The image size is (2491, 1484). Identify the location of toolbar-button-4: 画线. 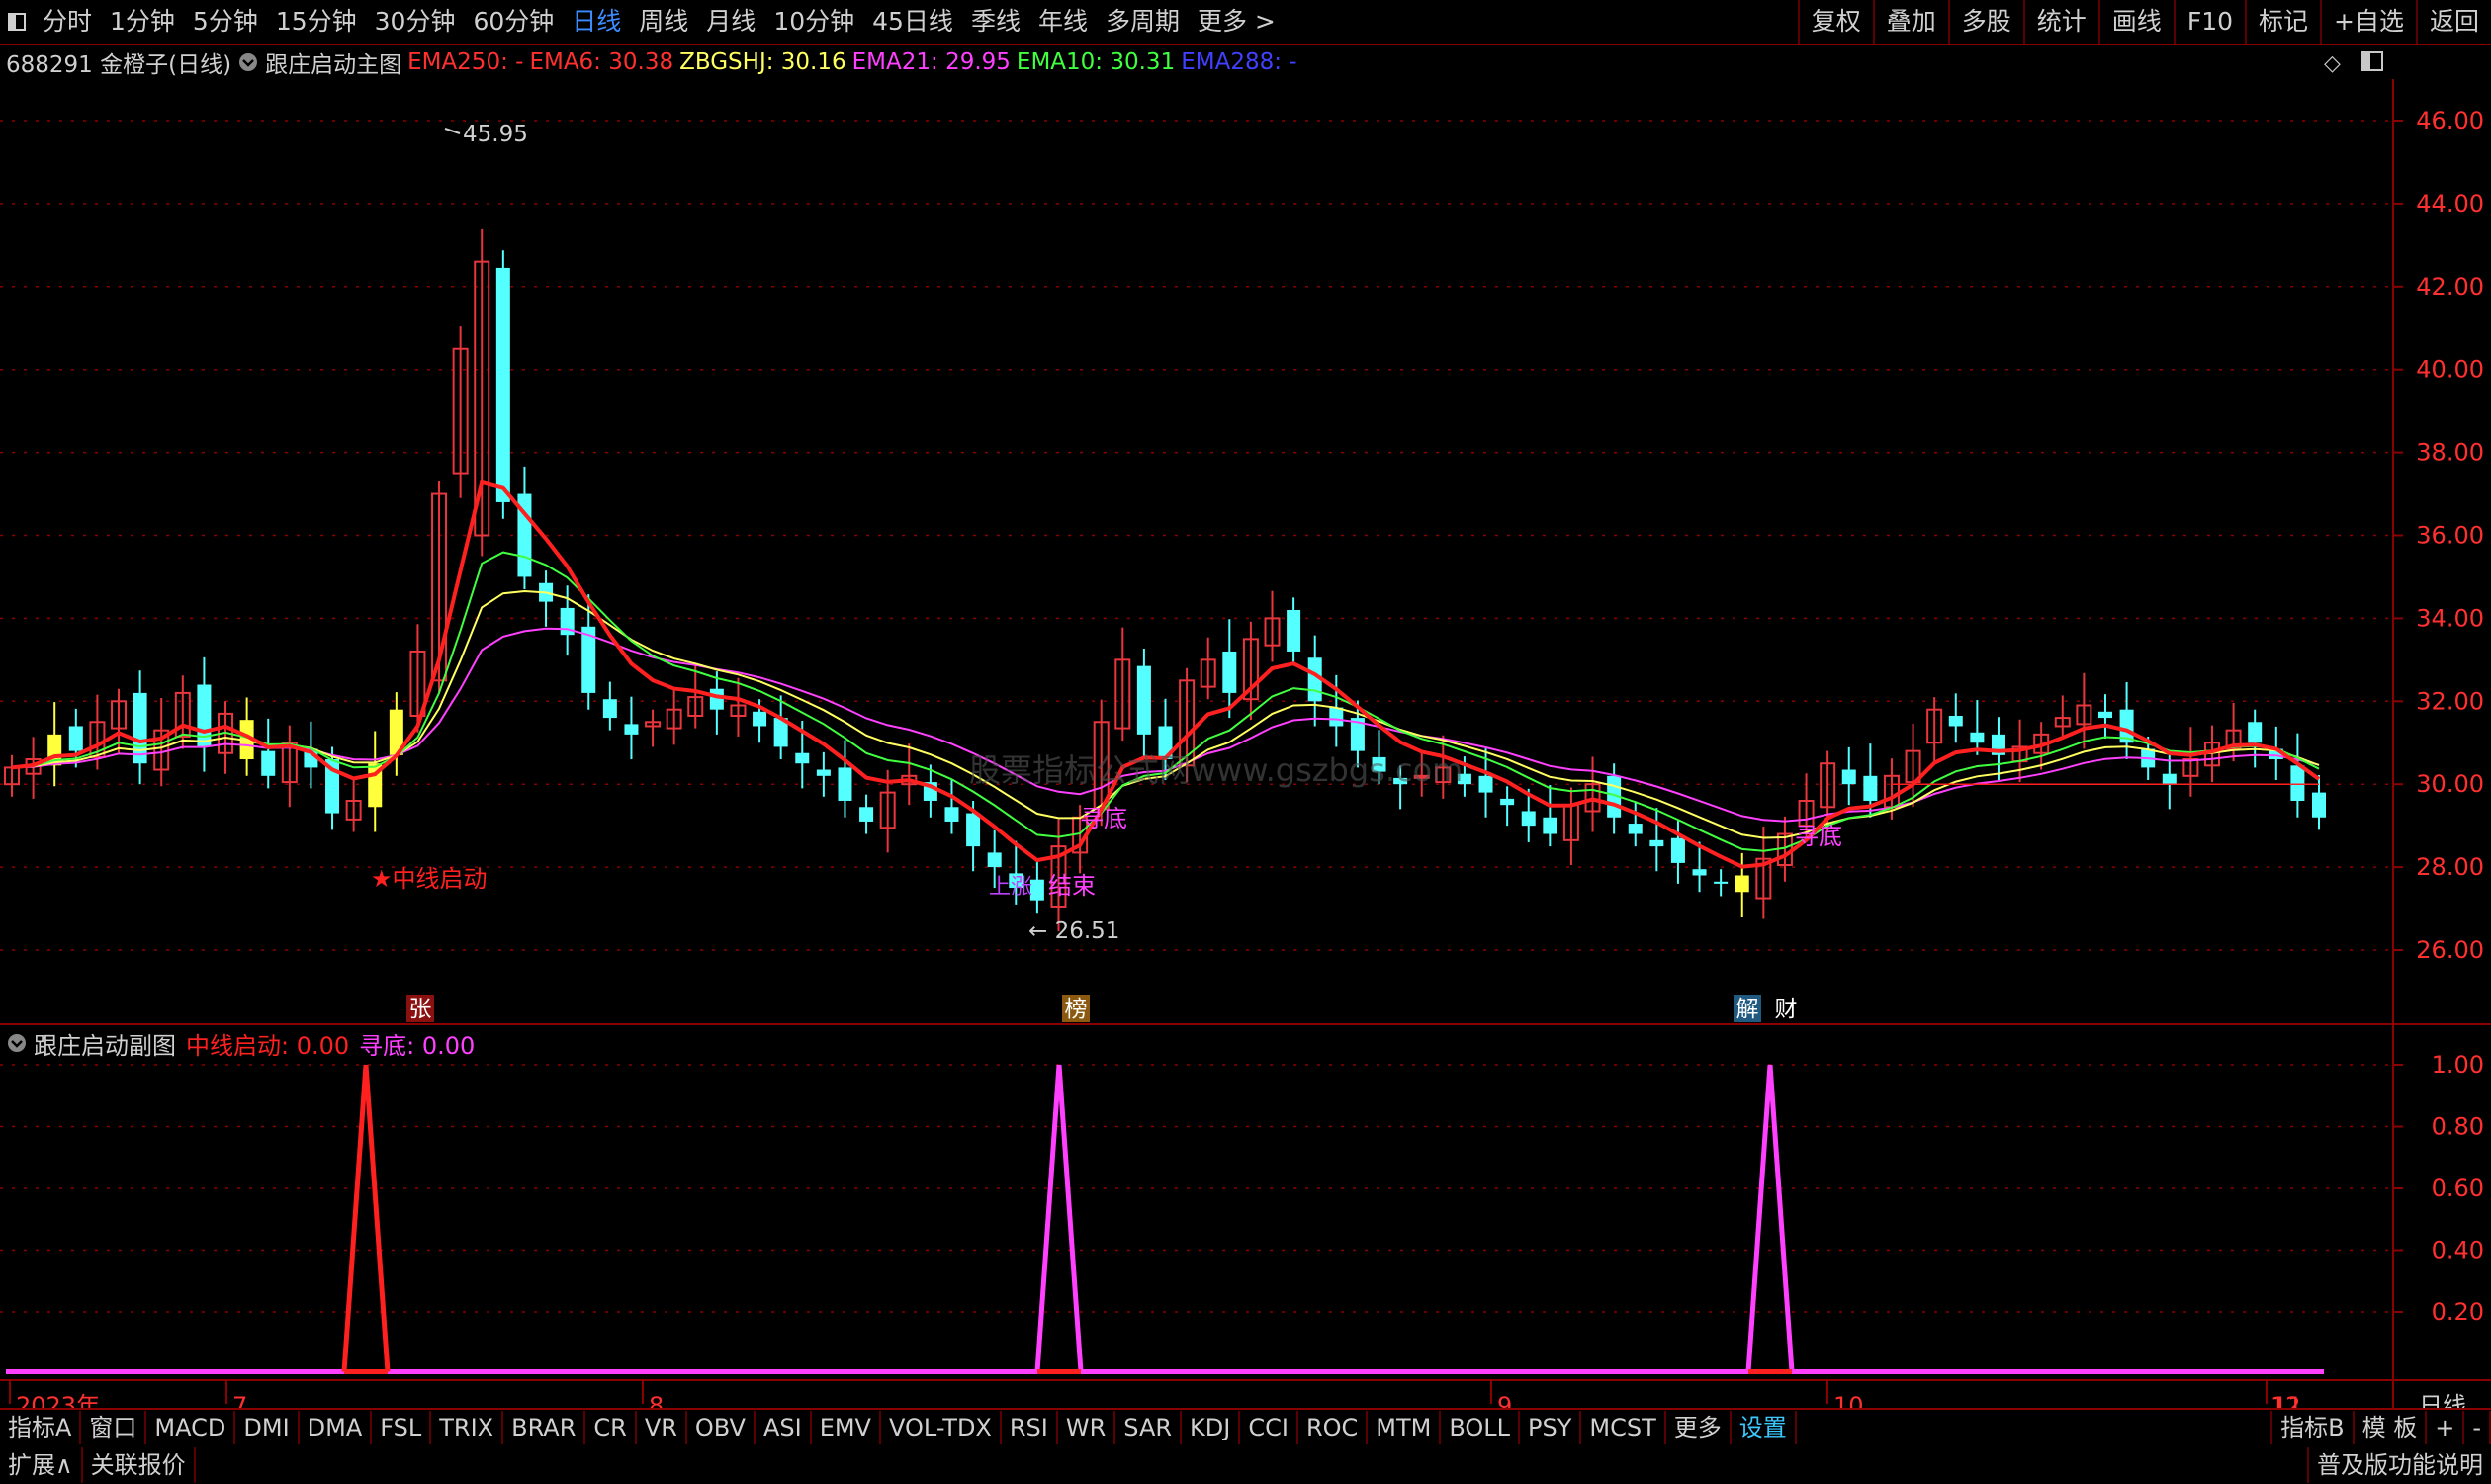
(2135, 22).